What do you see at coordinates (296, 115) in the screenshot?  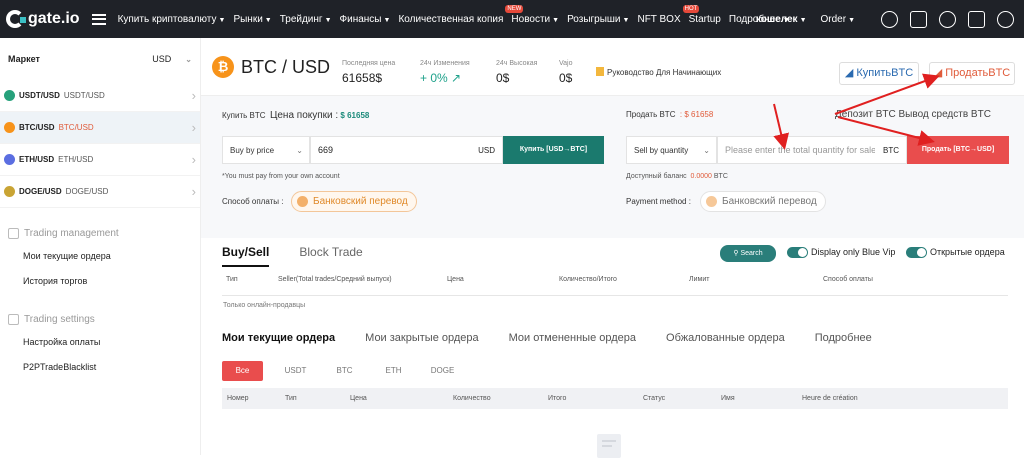 I see `buy-price-label: Купить BTC Цена покупки : $ 61658` at bounding box center [296, 115].